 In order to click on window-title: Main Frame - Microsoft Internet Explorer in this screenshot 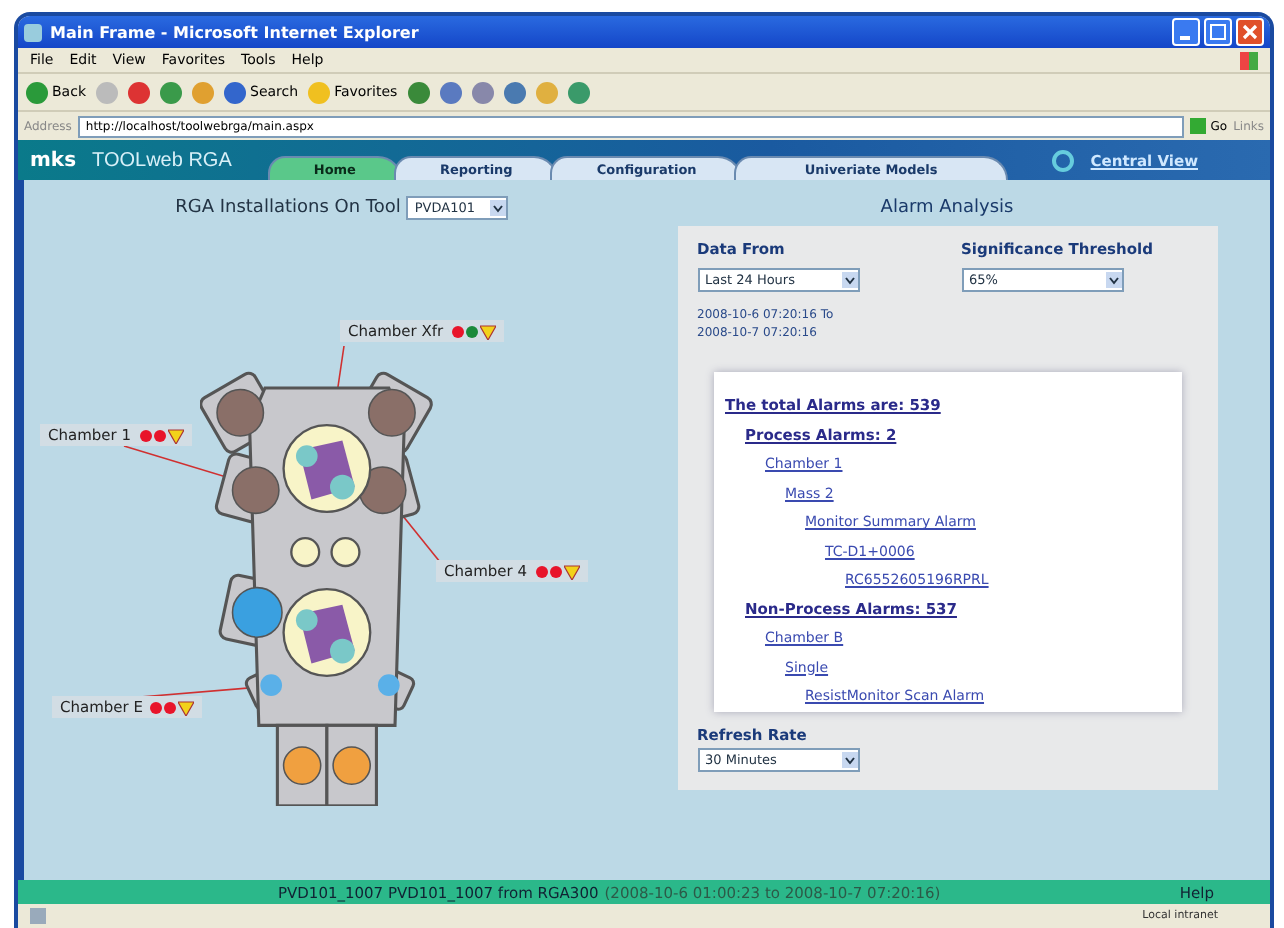, I will do `click(235, 32)`.